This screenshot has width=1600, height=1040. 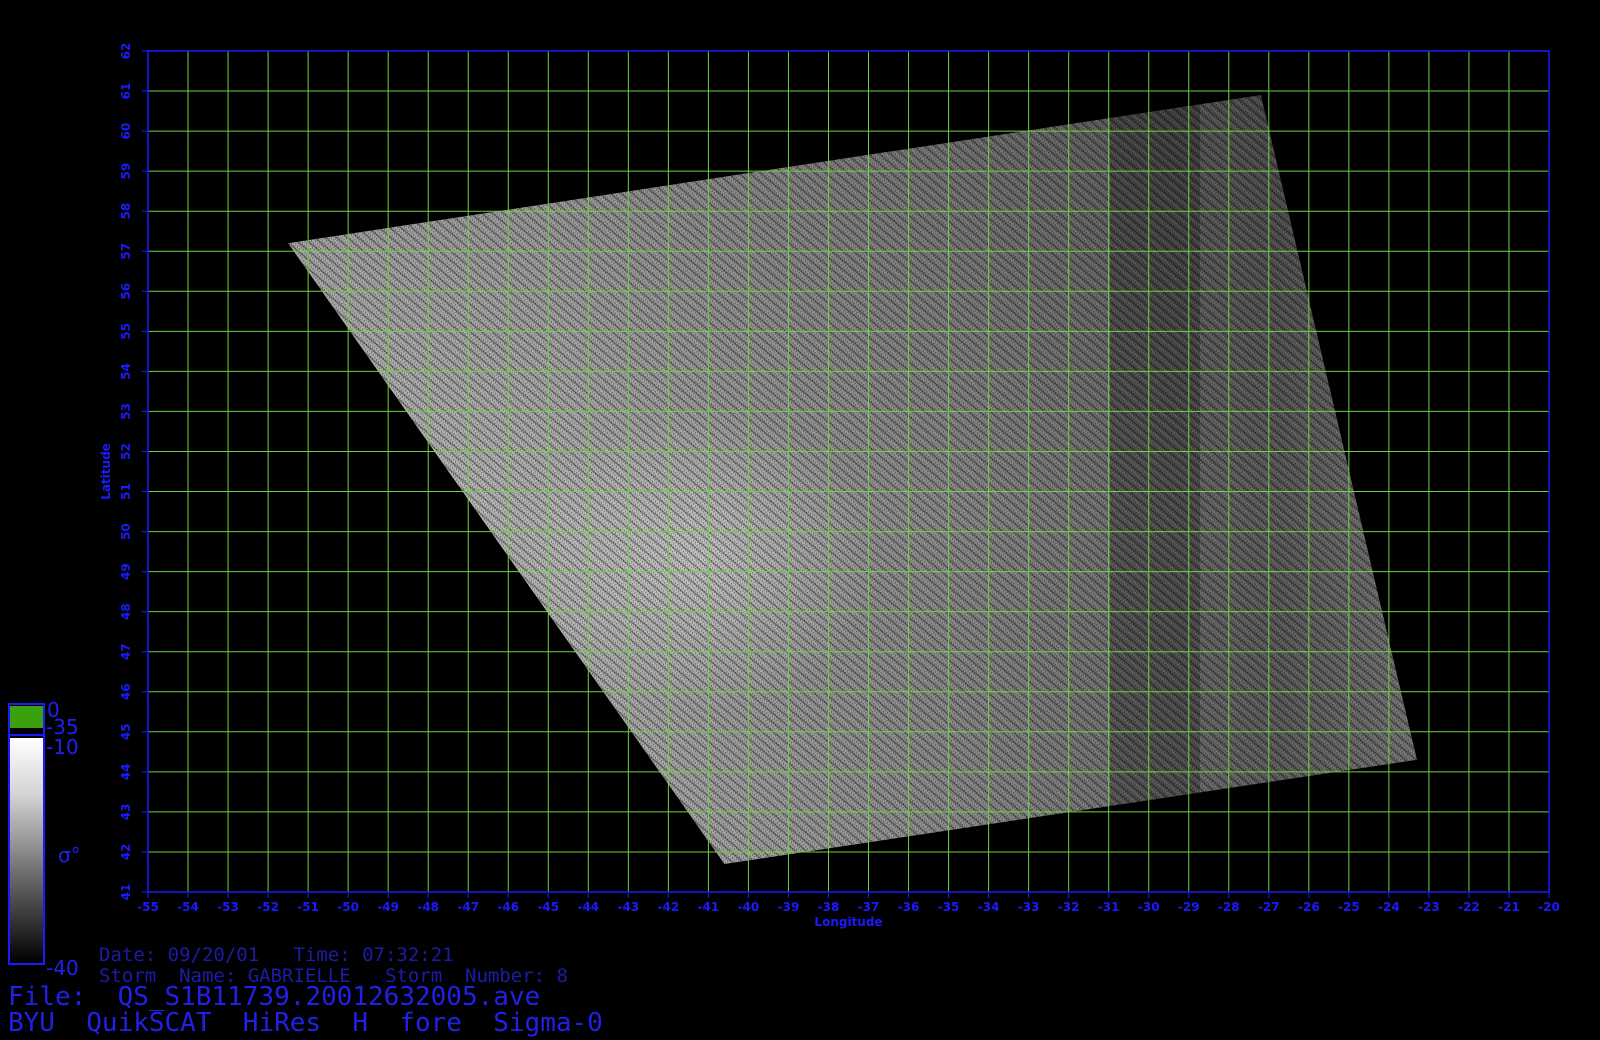 I want to click on lon-tick-label: -28, so click(x=1229, y=907).